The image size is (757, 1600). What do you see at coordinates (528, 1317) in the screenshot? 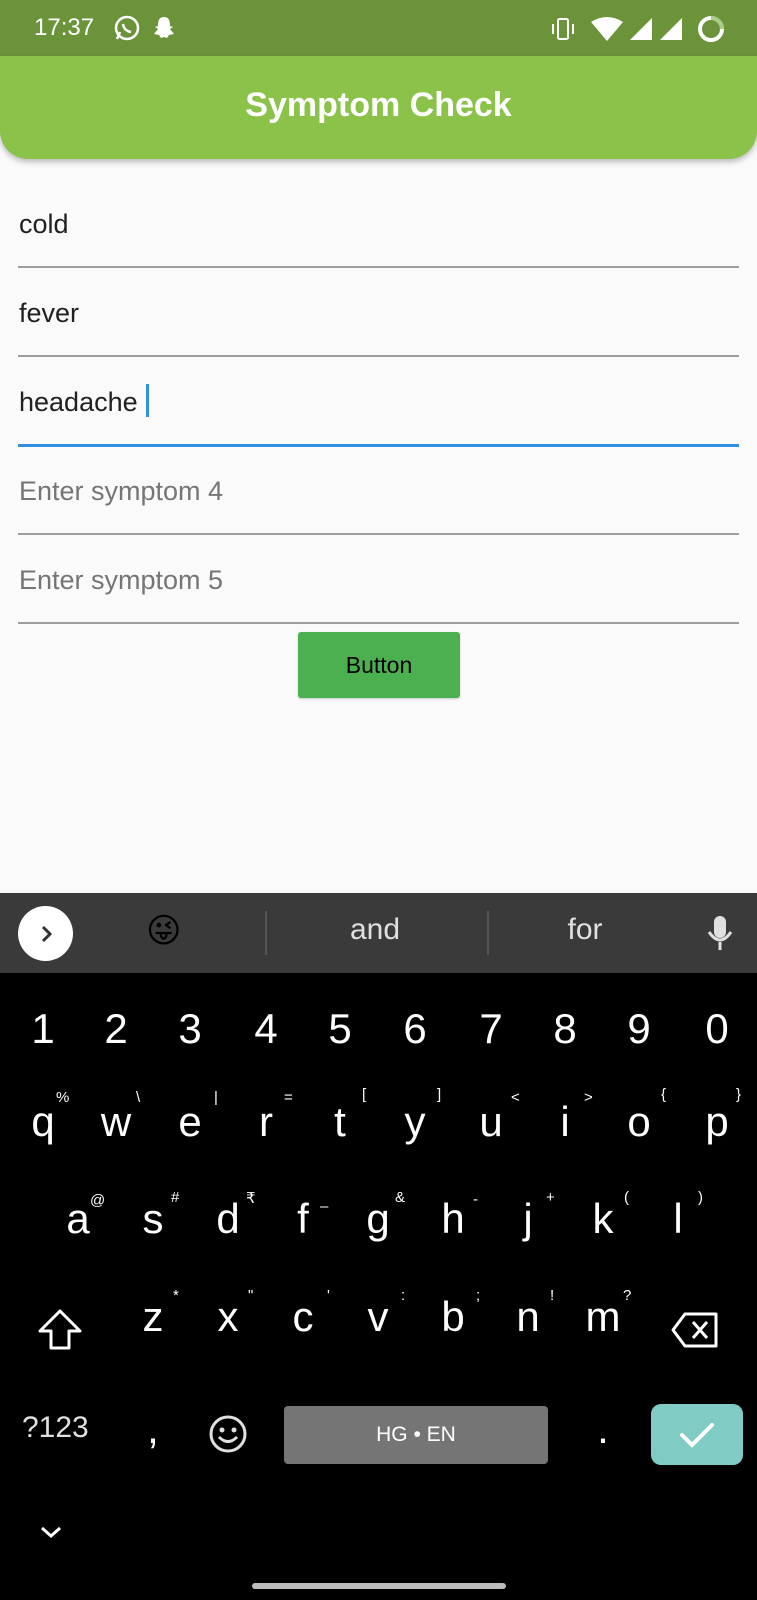
I see `key-n: n` at bounding box center [528, 1317].